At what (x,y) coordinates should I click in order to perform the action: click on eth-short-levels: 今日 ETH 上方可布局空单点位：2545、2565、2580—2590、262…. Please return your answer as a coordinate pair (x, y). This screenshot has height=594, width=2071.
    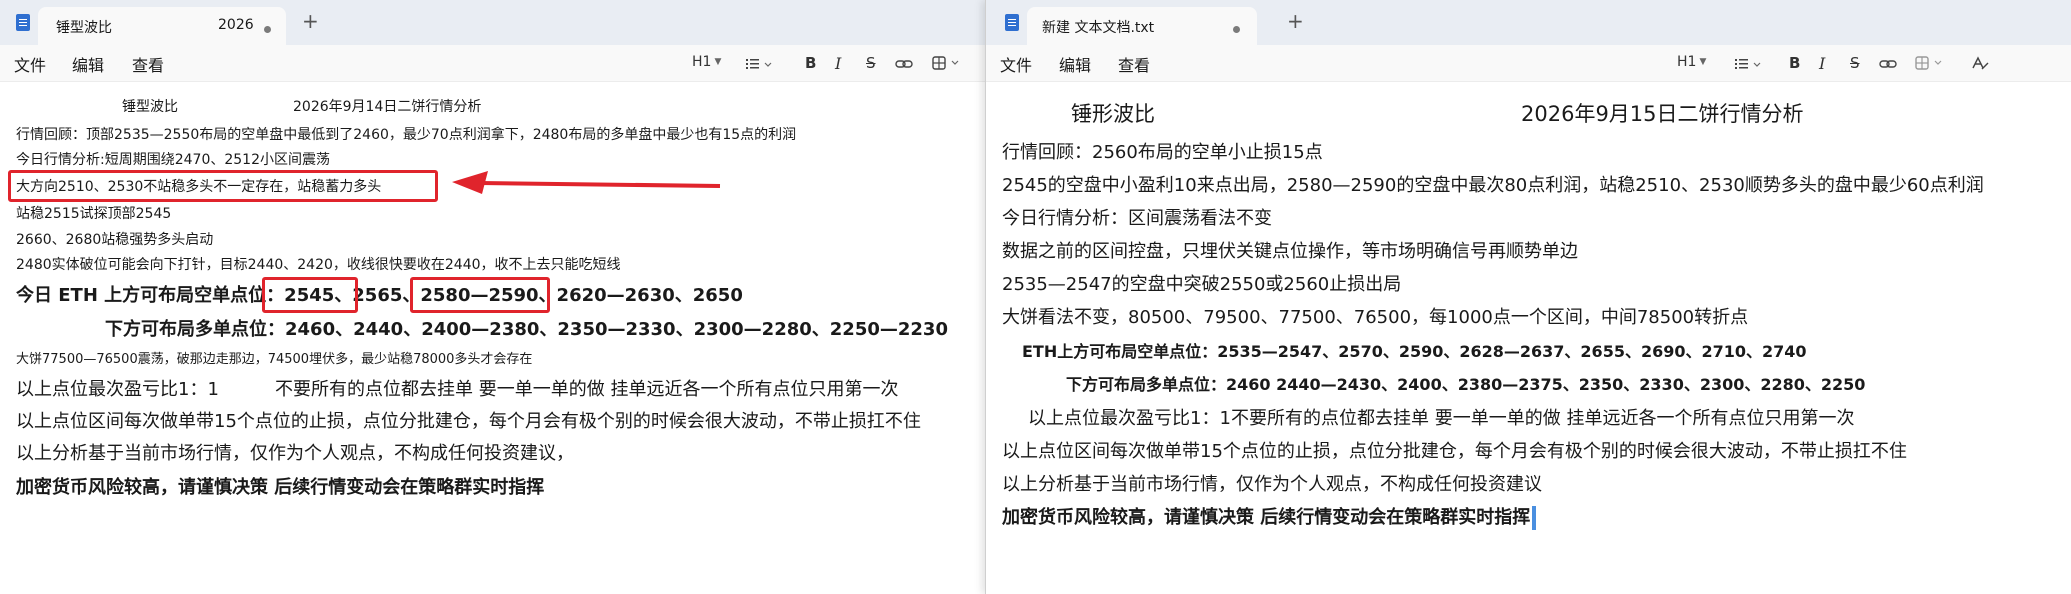
    Looking at the image, I should click on (379, 295).